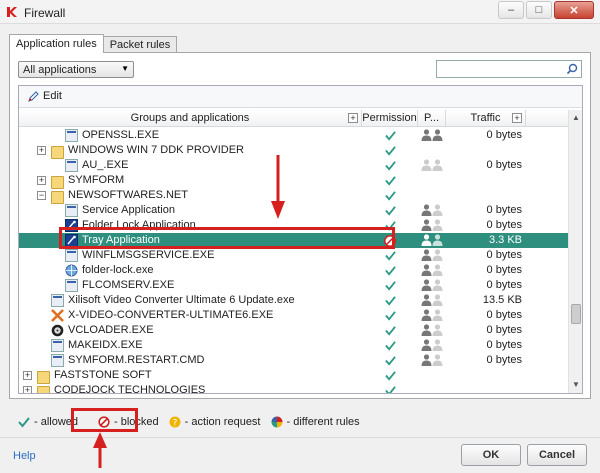 Image resolution: width=600 pixels, height=473 pixels. I want to click on application-filter-dropdown: All applications ▼, so click(76, 69).